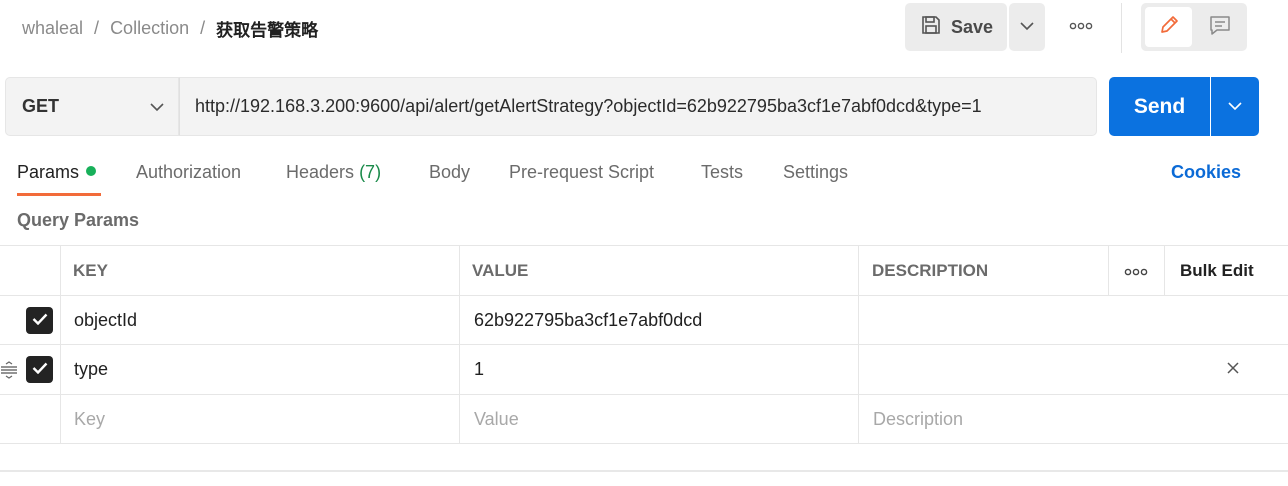  I want to click on breadcrumb-workspace: whaleal, so click(52, 28).